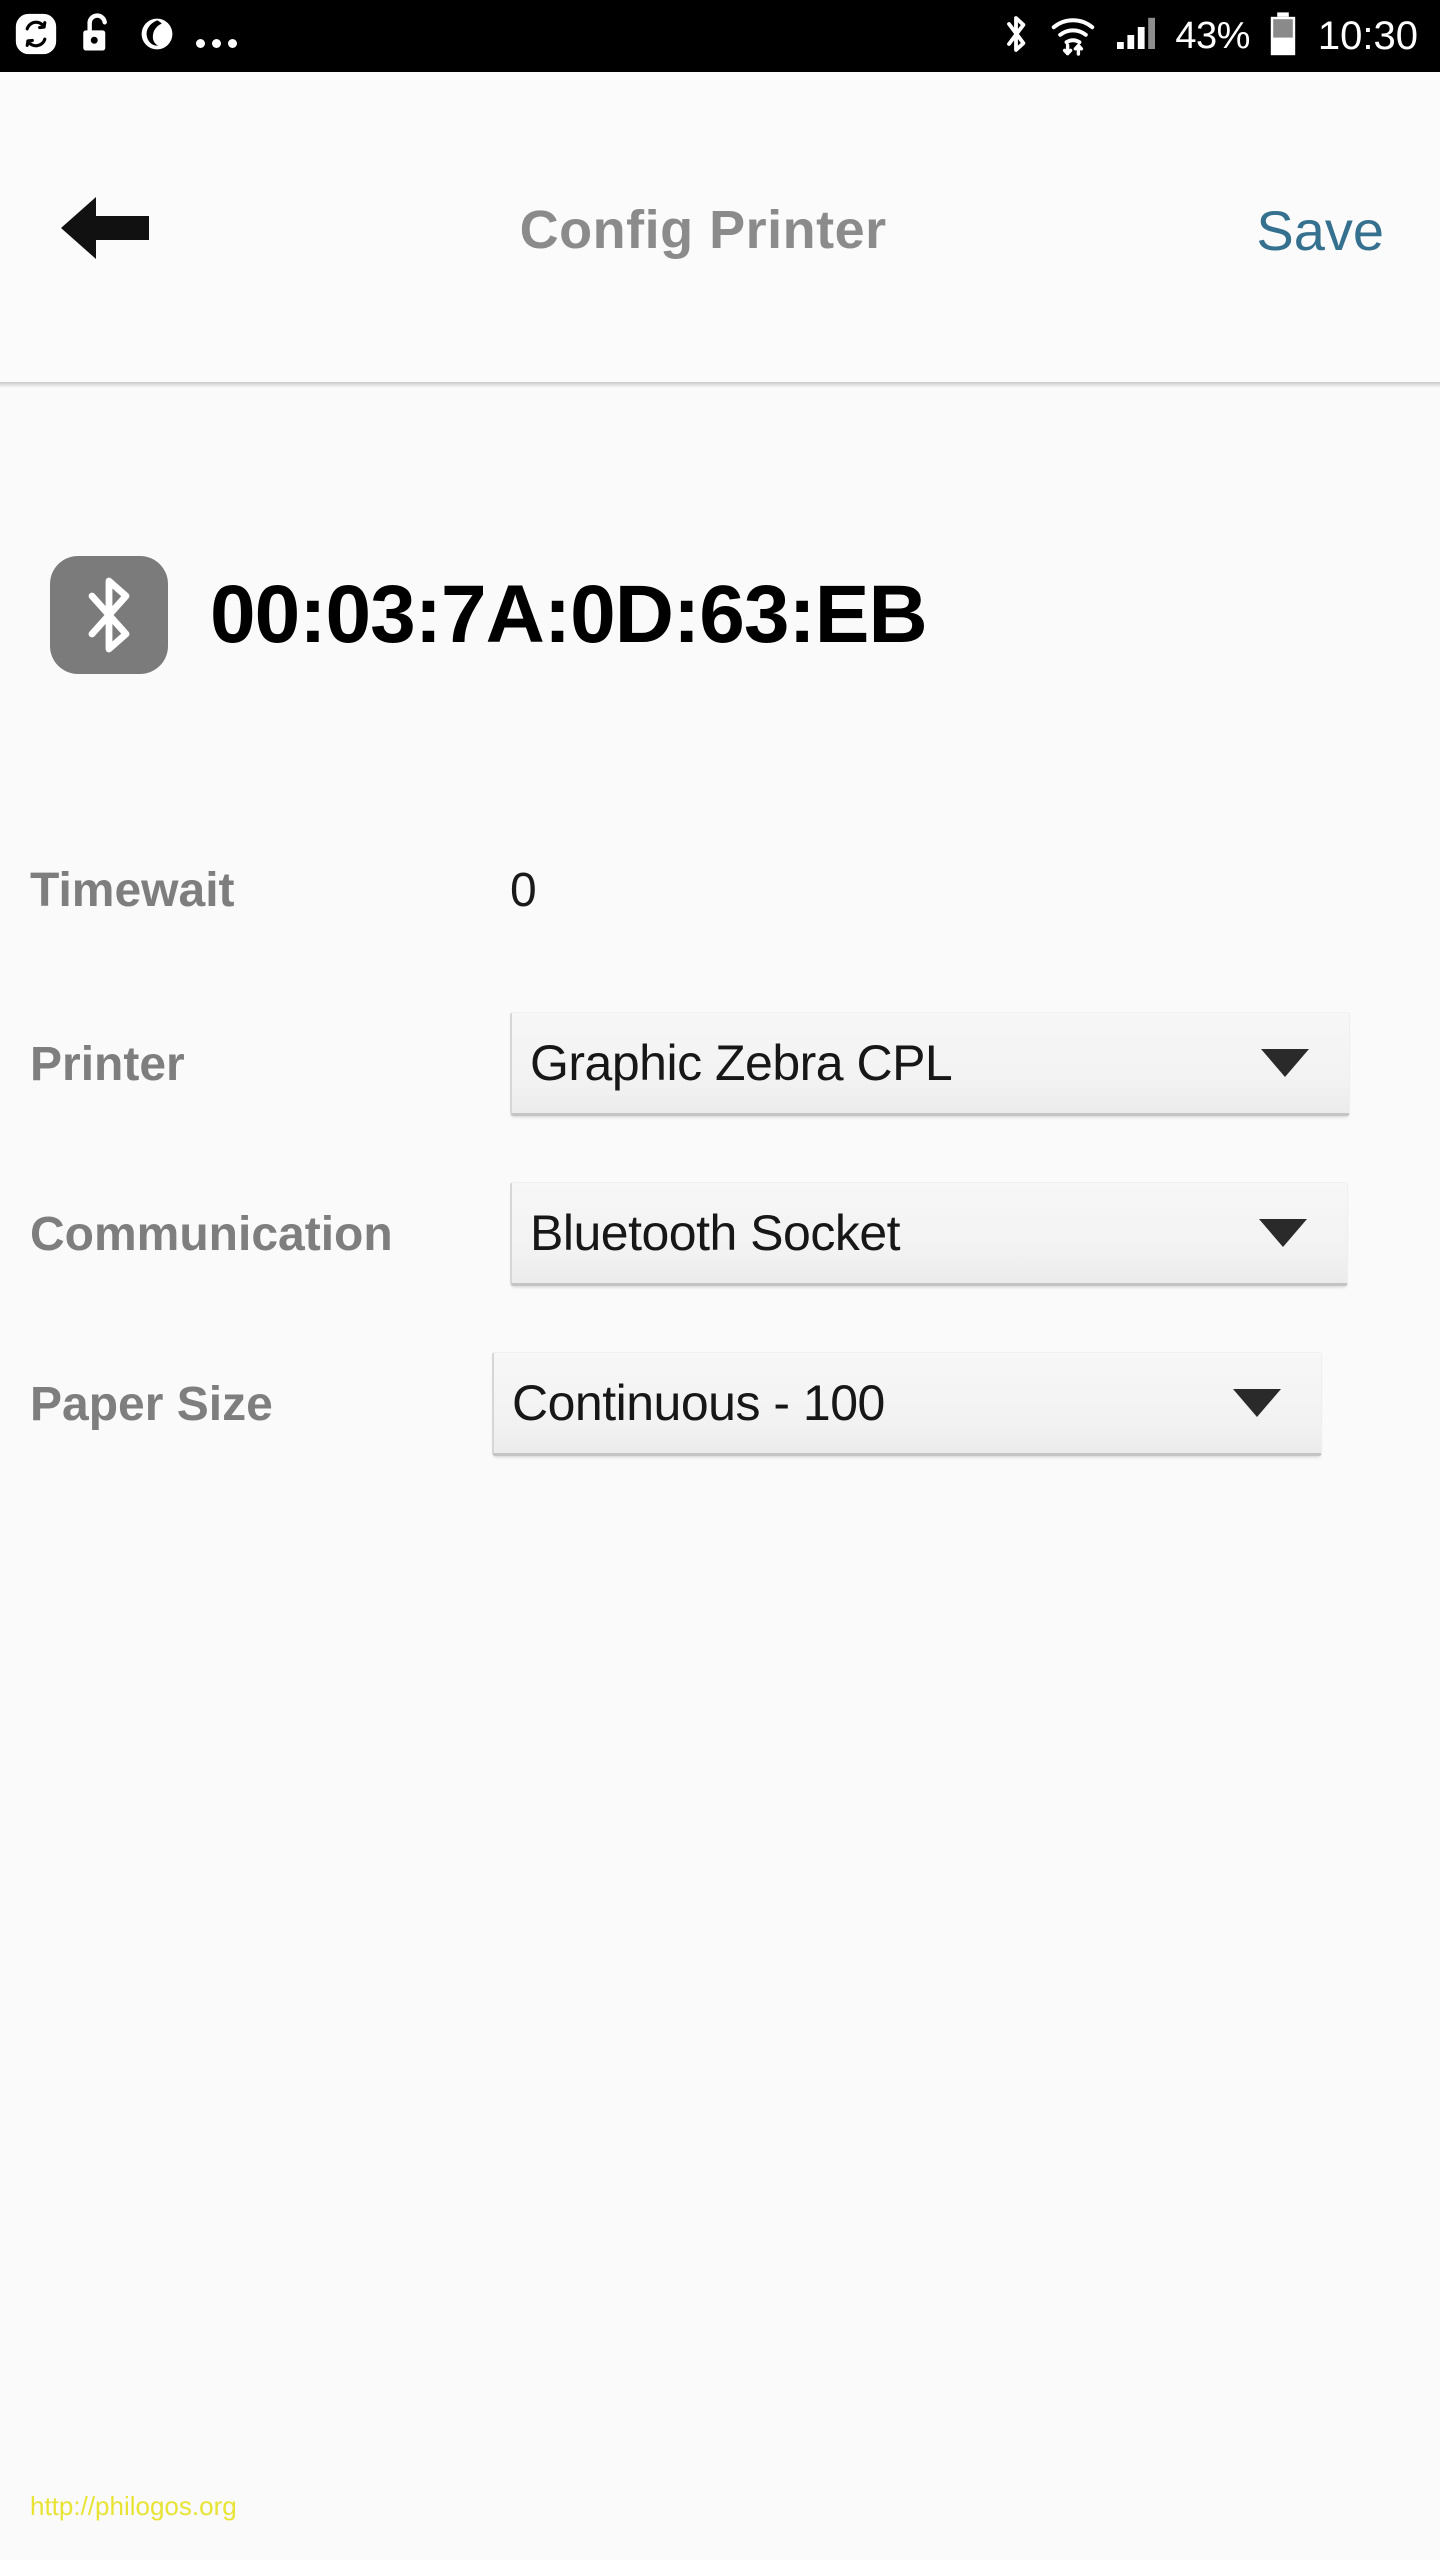 This screenshot has width=1440, height=2560. What do you see at coordinates (1212, 35) in the screenshot?
I see `battery-percent-label: 43%` at bounding box center [1212, 35].